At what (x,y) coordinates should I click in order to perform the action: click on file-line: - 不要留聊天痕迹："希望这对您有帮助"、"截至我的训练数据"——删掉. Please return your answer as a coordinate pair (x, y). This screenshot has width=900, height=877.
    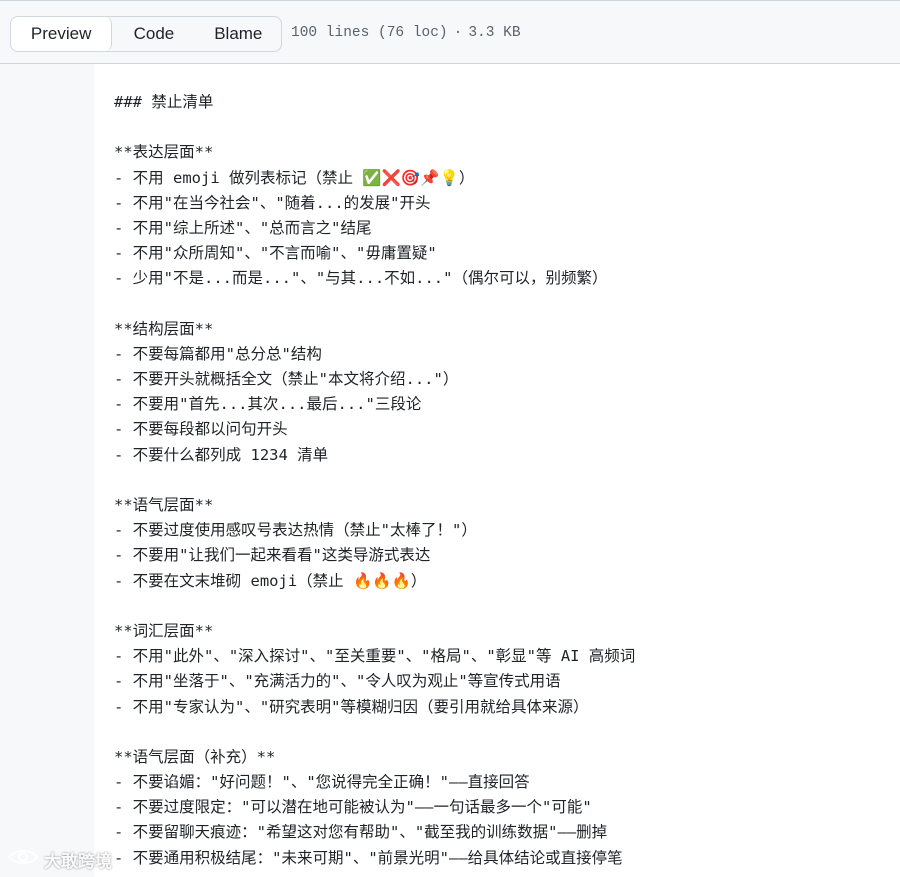
    Looking at the image, I should click on (361, 832).